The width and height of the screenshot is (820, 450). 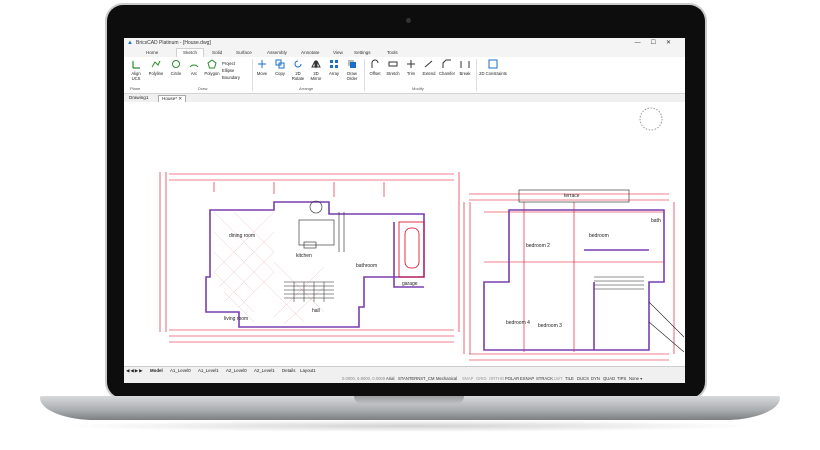 I want to click on toggle-ortho: ORTHO, so click(x=496, y=378).